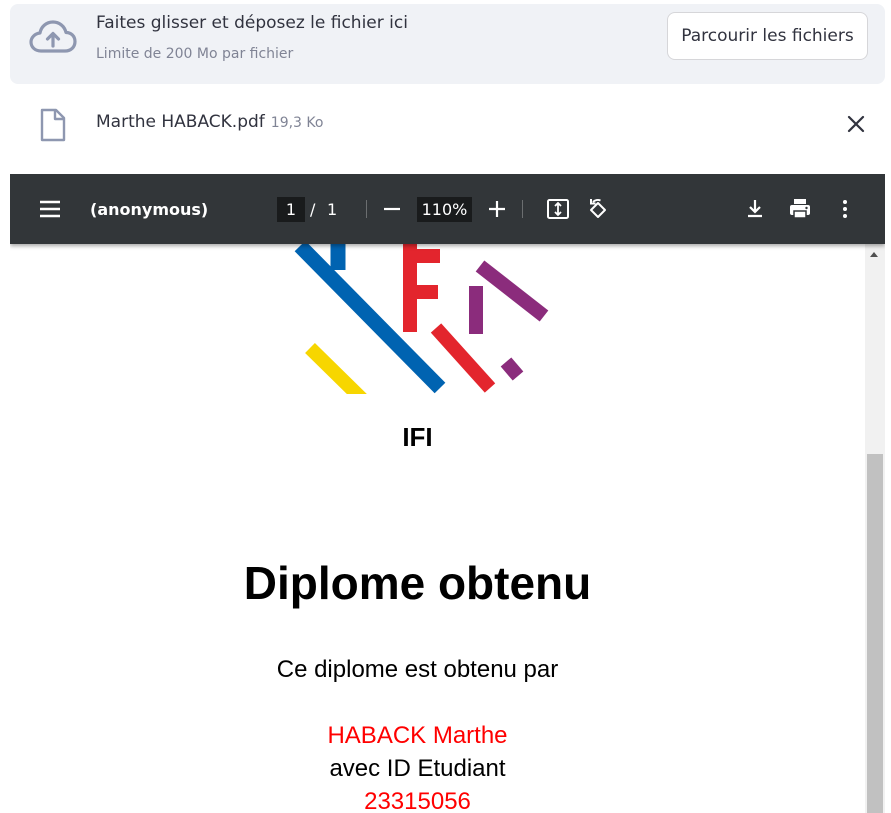  I want to click on zoom-in-icon, so click(497, 209).